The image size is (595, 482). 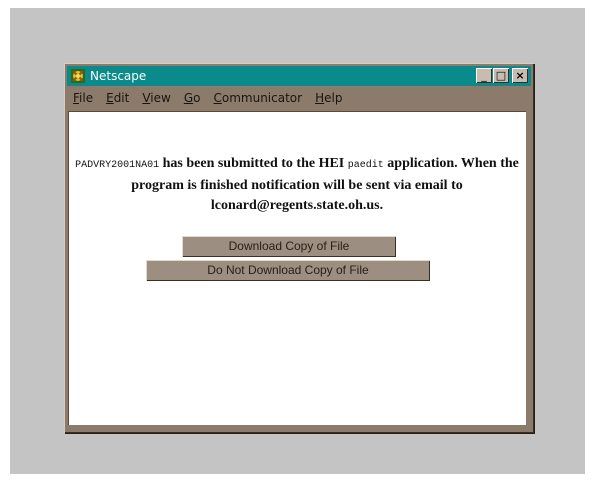 What do you see at coordinates (117, 165) in the screenshot?
I see `submitted-filename: PADVRY2001NA01` at bounding box center [117, 165].